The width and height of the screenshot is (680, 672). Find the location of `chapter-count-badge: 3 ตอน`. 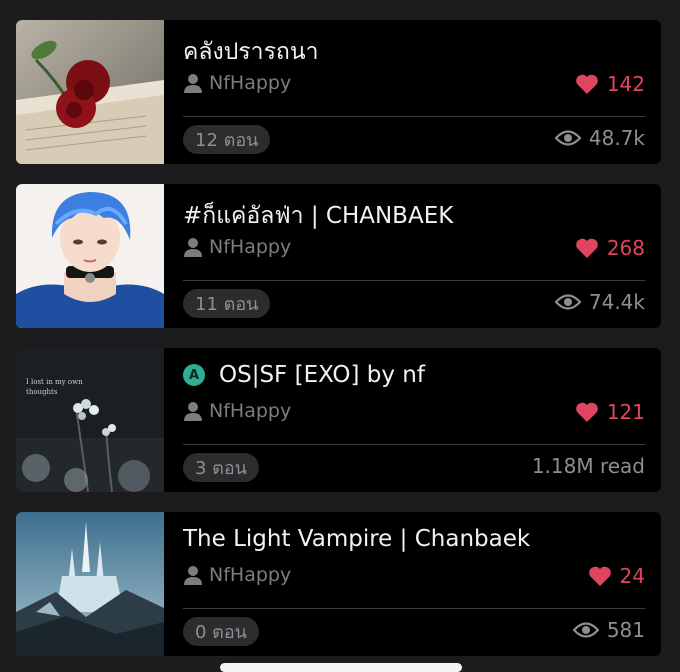

chapter-count-badge: 3 ตอน is located at coordinates (221, 467).